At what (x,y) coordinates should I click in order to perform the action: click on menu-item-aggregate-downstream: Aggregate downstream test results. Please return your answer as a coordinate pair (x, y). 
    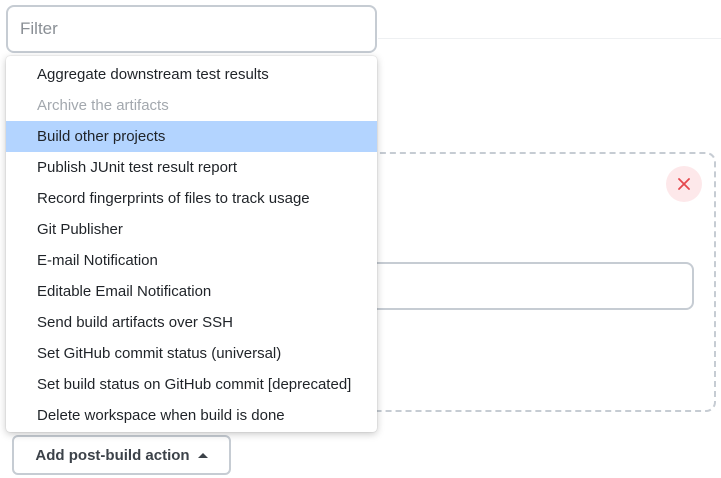
    Looking at the image, I should click on (191, 74).